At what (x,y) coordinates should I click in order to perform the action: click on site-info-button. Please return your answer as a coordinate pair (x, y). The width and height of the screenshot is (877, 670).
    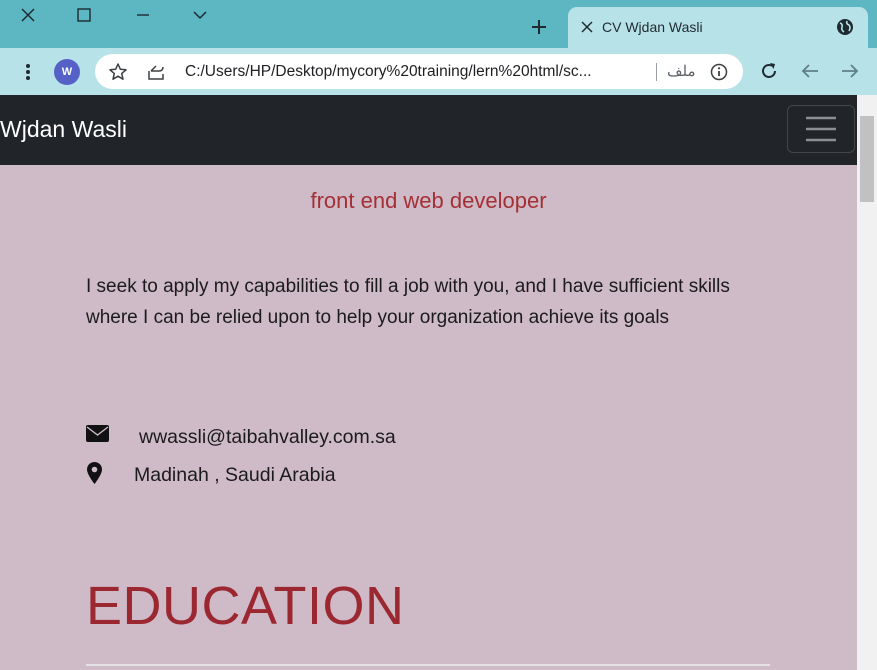
    Looking at the image, I should click on (719, 72).